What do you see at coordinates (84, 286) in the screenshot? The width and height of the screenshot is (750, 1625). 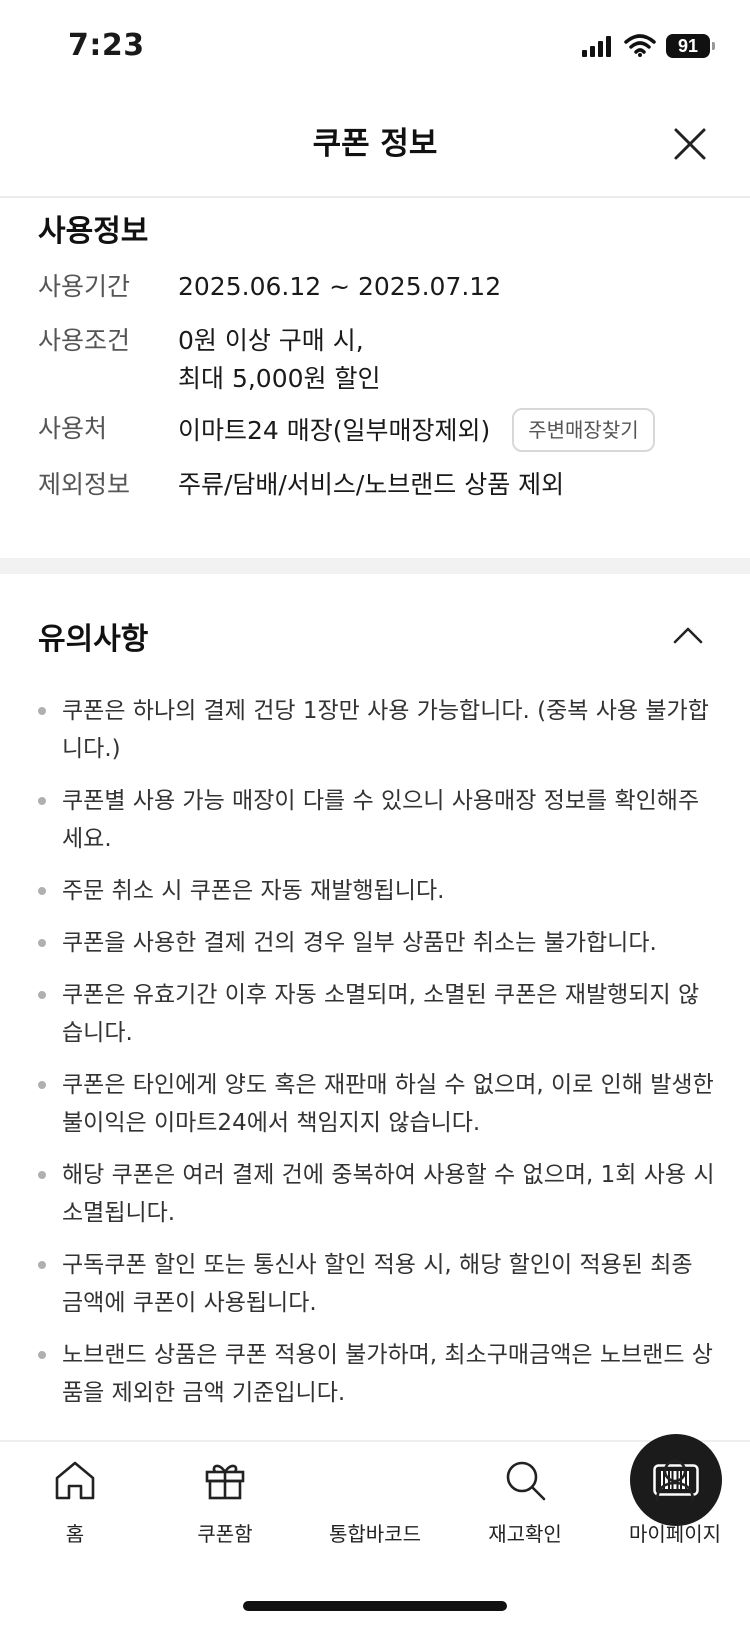 I see `info-label: 사용기간` at bounding box center [84, 286].